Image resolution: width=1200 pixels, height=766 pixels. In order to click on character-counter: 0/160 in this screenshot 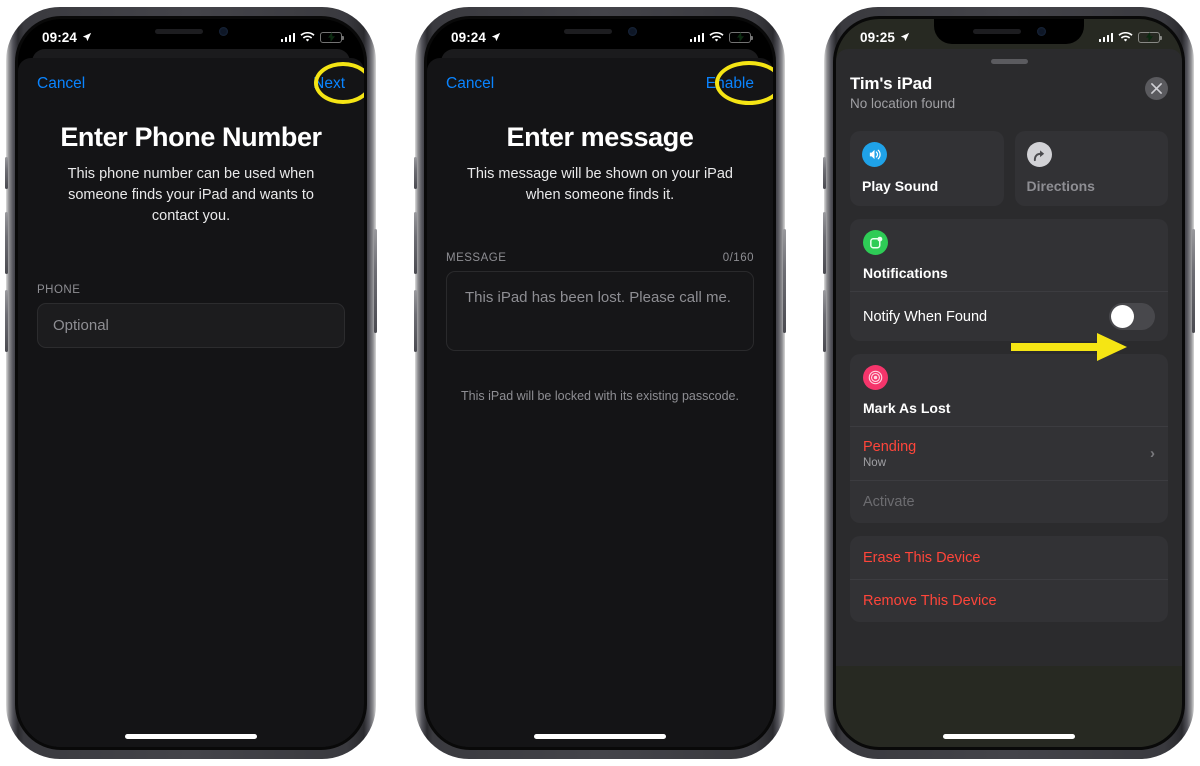, I will do `click(738, 258)`.